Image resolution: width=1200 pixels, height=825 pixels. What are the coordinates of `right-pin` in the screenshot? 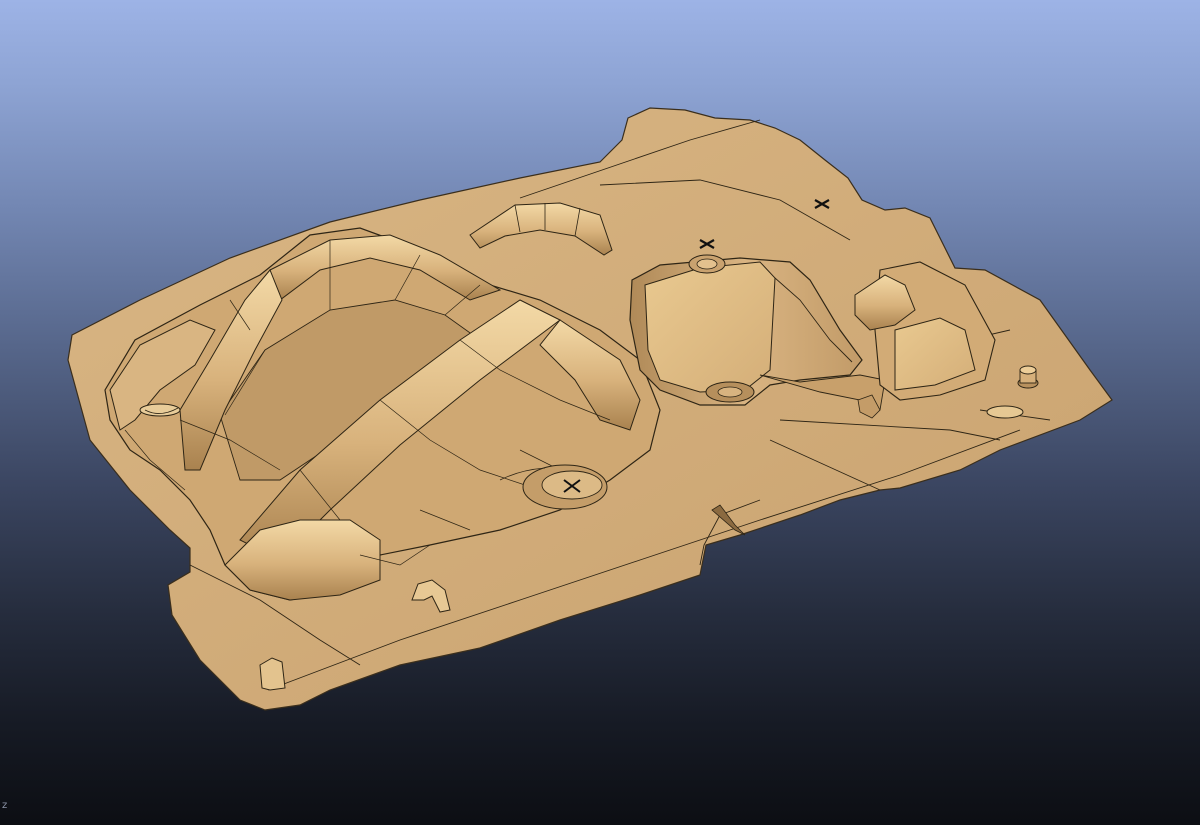 It's located at (1028, 377).